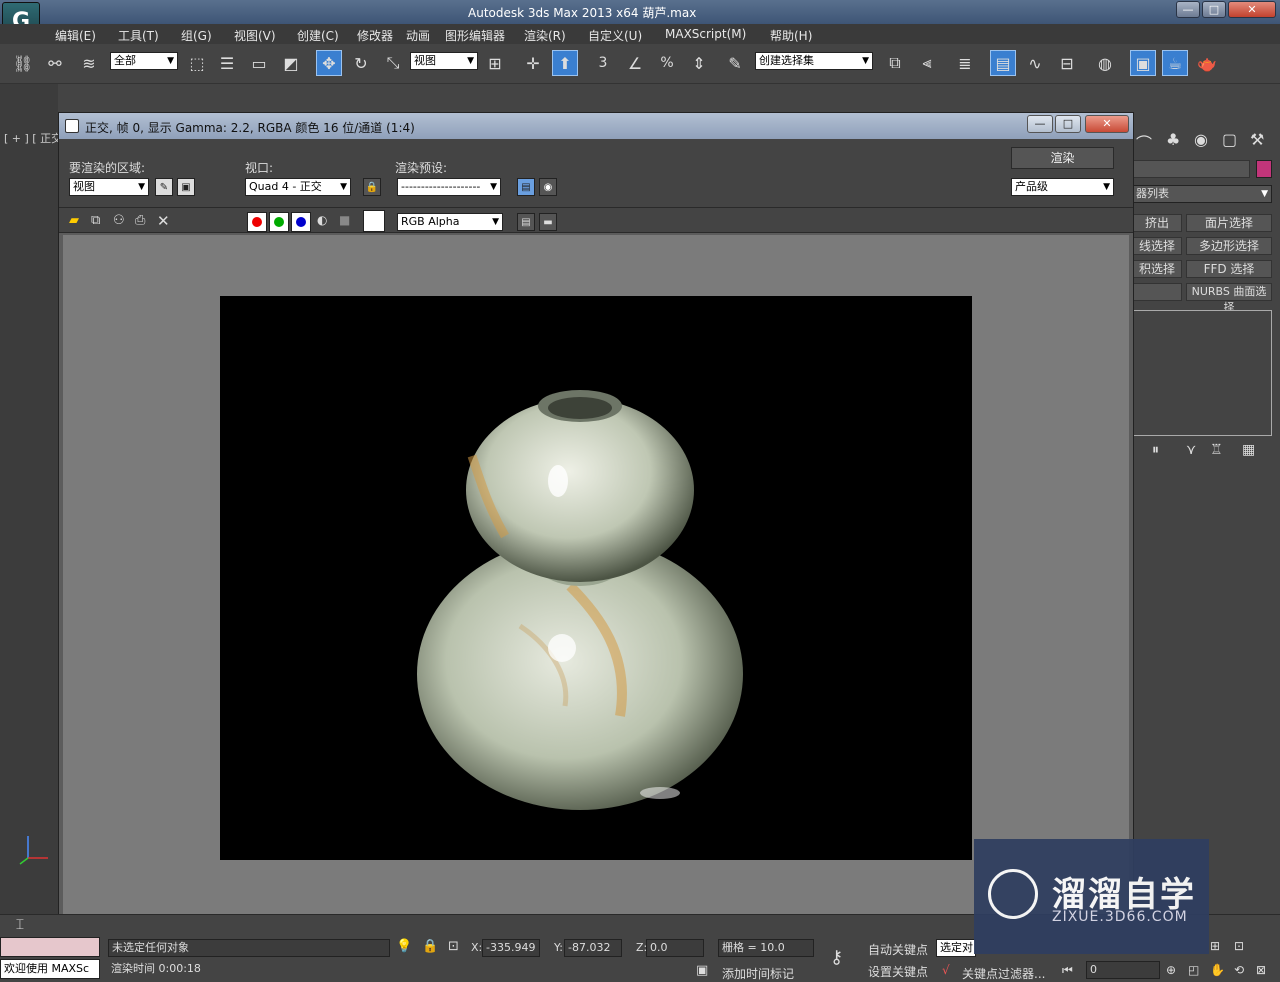 This screenshot has height=982, width=1280. What do you see at coordinates (702, 970) in the screenshot?
I see `time-tag-icon: ▣` at bounding box center [702, 970].